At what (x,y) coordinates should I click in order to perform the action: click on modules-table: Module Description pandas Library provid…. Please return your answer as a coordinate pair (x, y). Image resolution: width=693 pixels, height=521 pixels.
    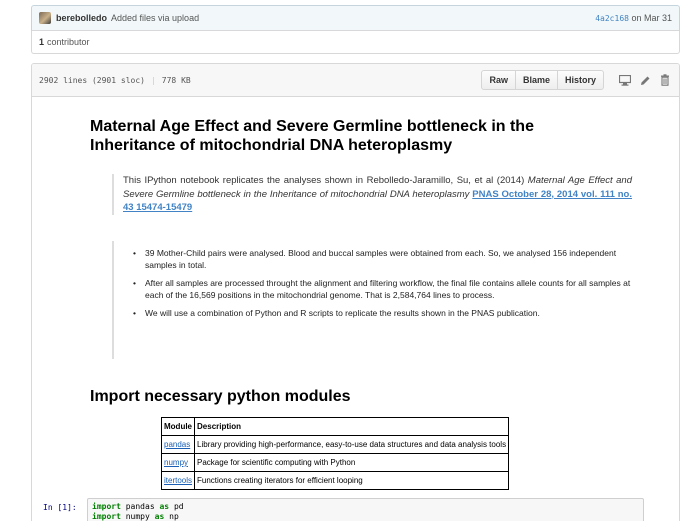
    Looking at the image, I should click on (335, 453).